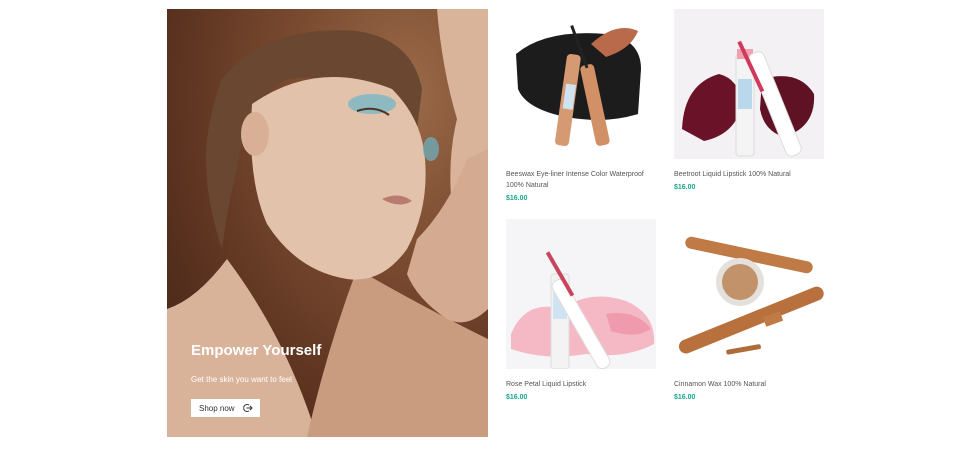 This screenshot has height=454, width=980. What do you see at coordinates (749, 384) in the screenshot?
I see `product-name: Cinnamon Wax 100% Natural` at bounding box center [749, 384].